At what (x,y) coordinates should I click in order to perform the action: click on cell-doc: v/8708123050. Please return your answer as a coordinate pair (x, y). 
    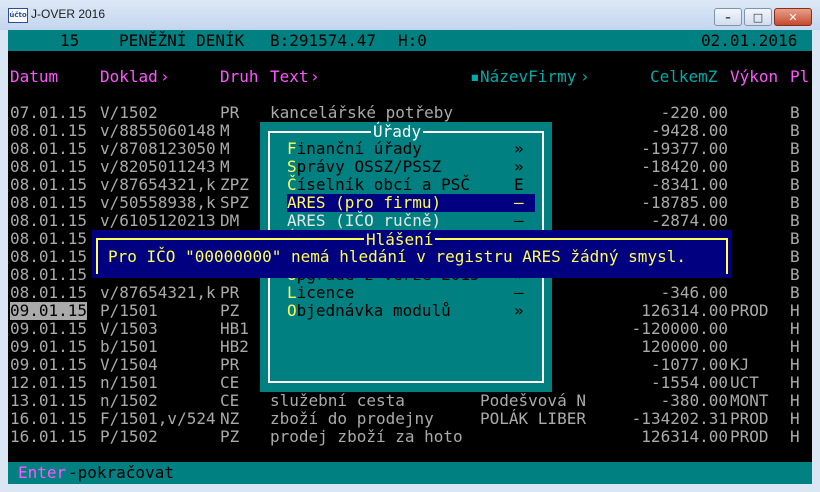
    Looking at the image, I should click on (158, 148).